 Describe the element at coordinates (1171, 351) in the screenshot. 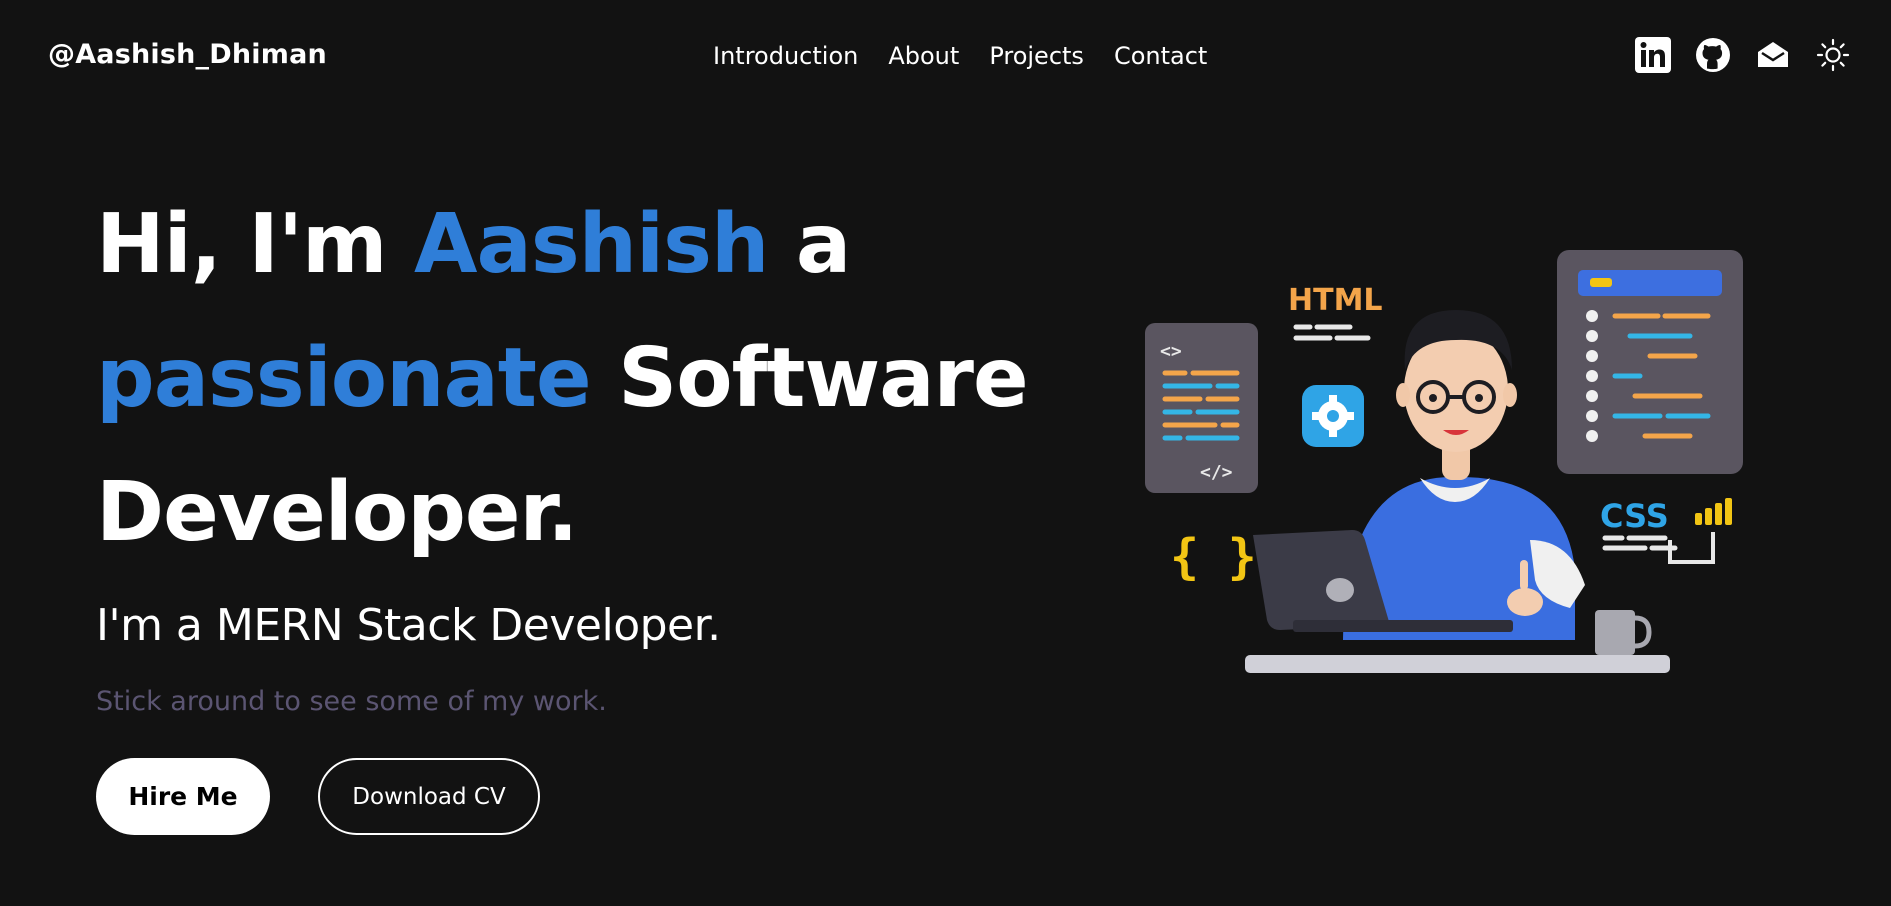

I see `code-open-tag: <>` at that location.